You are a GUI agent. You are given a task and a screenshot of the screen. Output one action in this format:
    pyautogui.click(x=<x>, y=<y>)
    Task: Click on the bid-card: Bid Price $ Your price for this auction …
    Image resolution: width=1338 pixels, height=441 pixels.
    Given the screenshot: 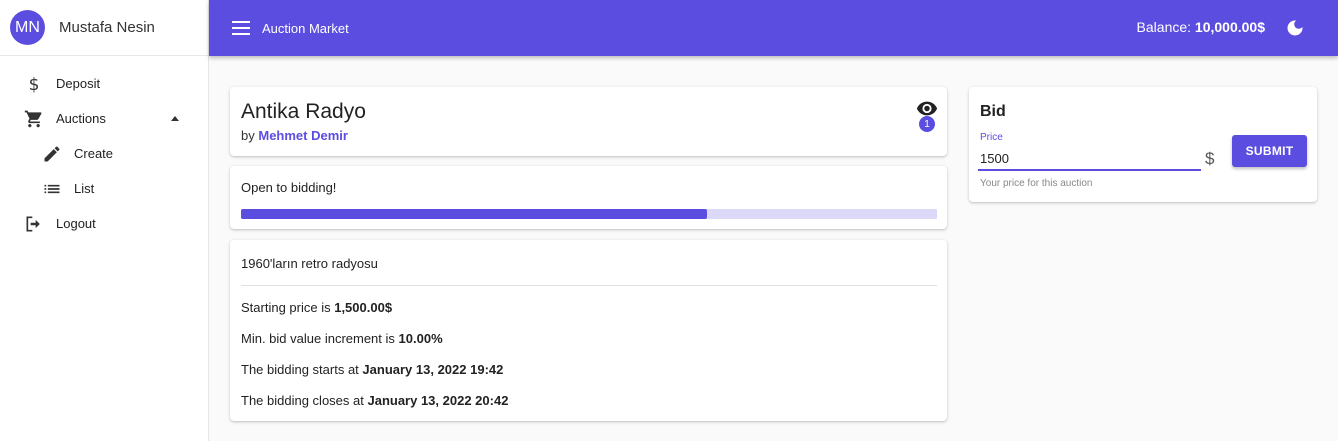 What is the action you would take?
    pyautogui.click(x=1143, y=144)
    